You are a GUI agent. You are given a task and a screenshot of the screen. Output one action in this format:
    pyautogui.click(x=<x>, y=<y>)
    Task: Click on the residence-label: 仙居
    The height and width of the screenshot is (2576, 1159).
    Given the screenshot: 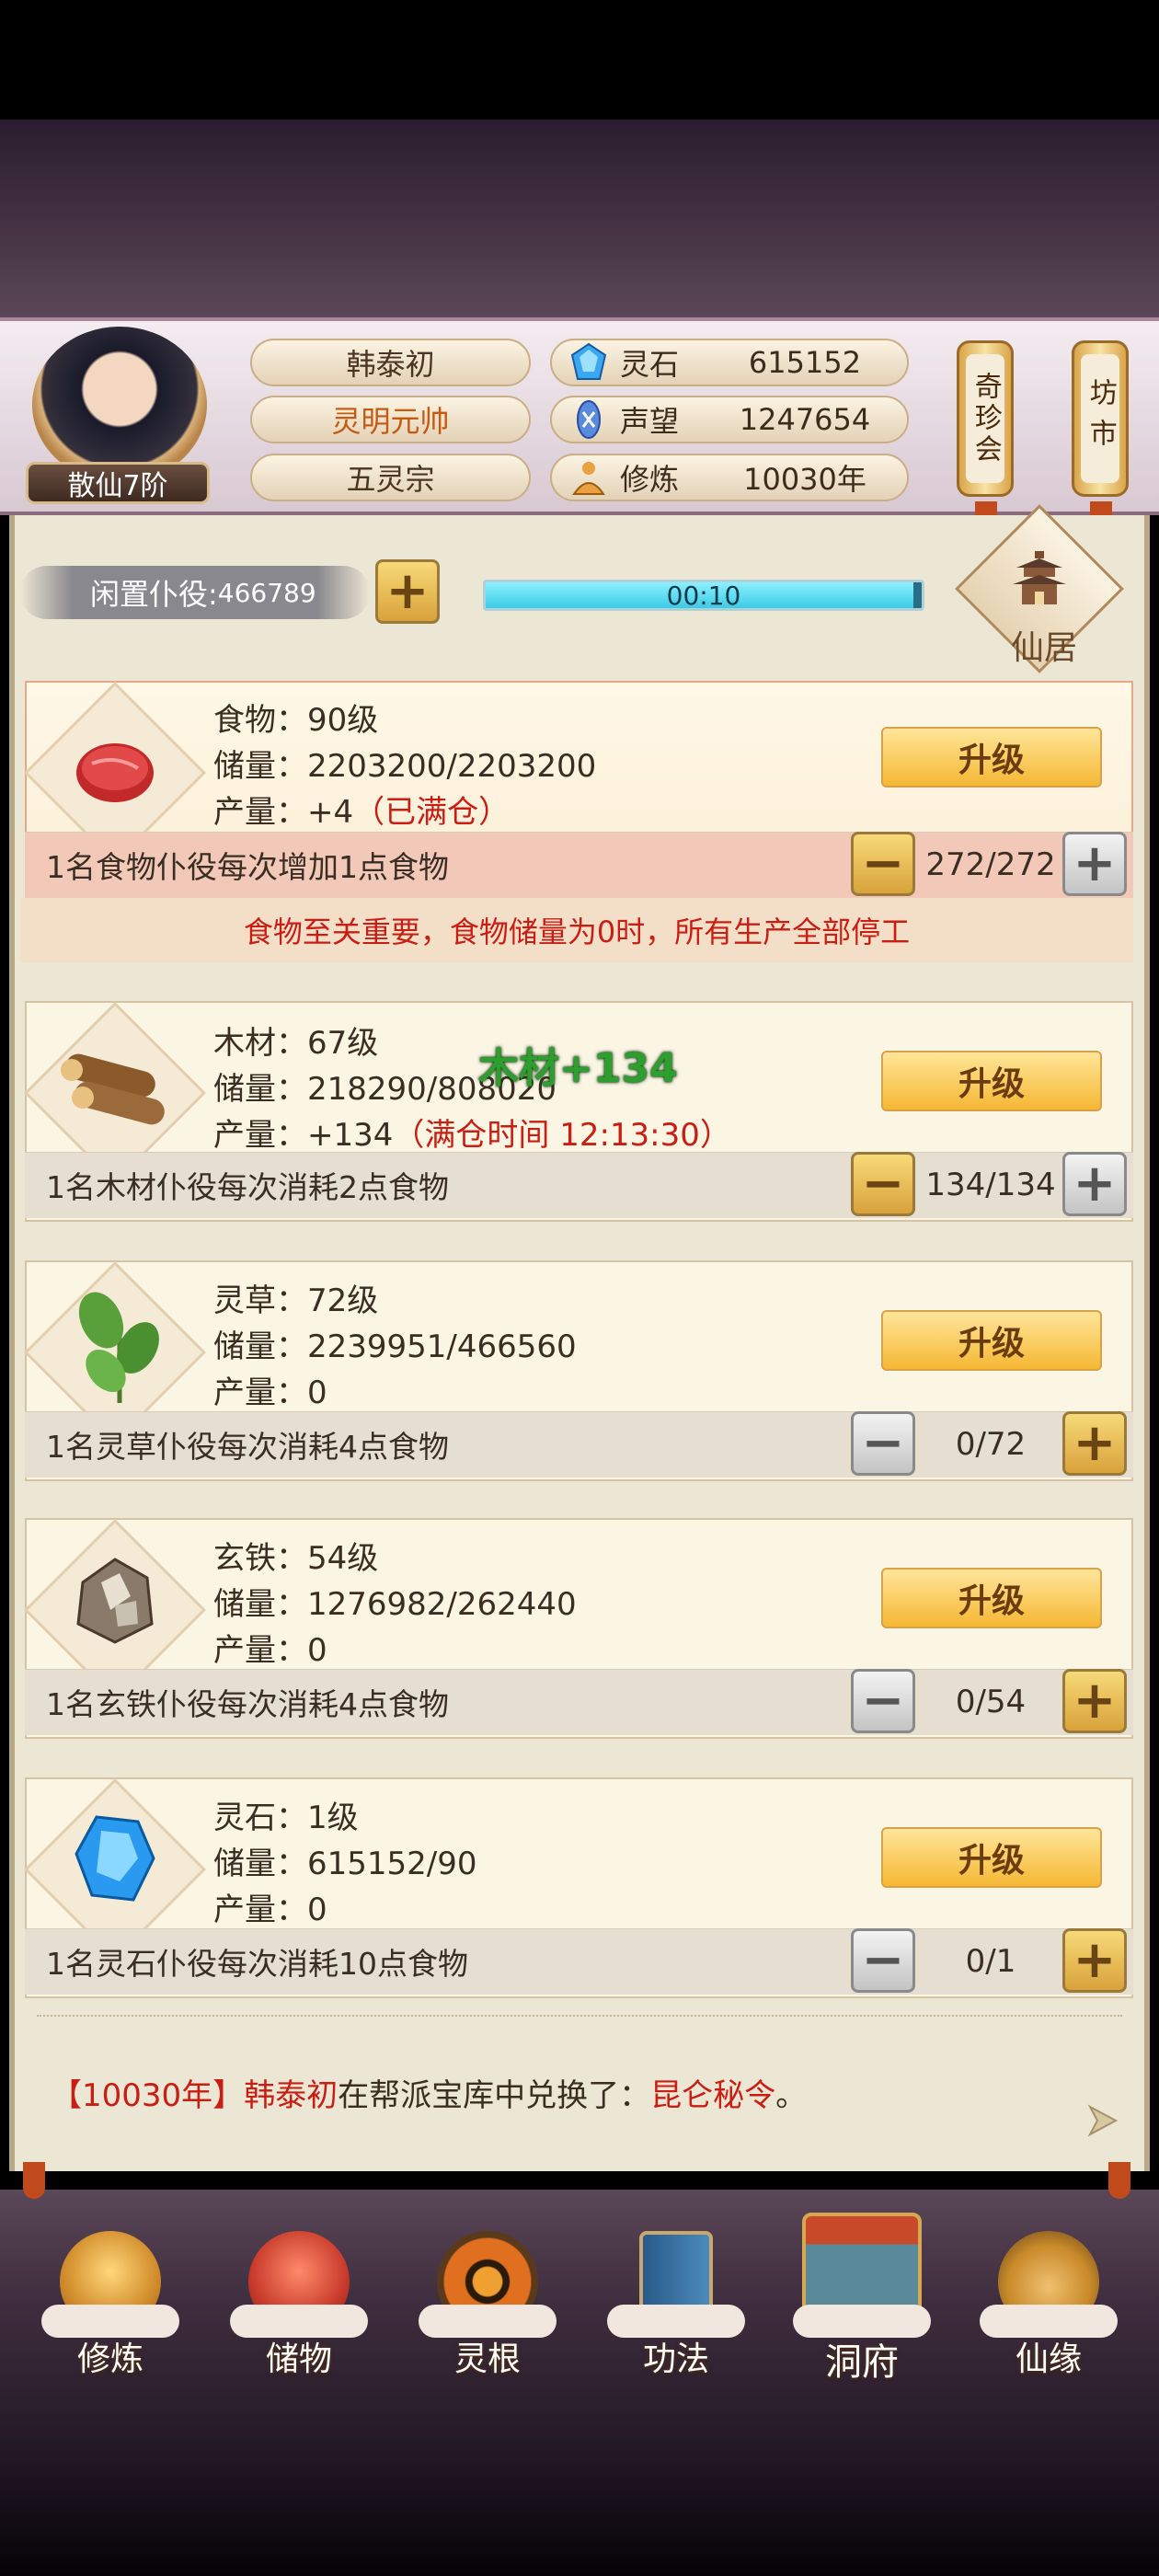 What is the action you would take?
    pyautogui.click(x=1043, y=648)
    